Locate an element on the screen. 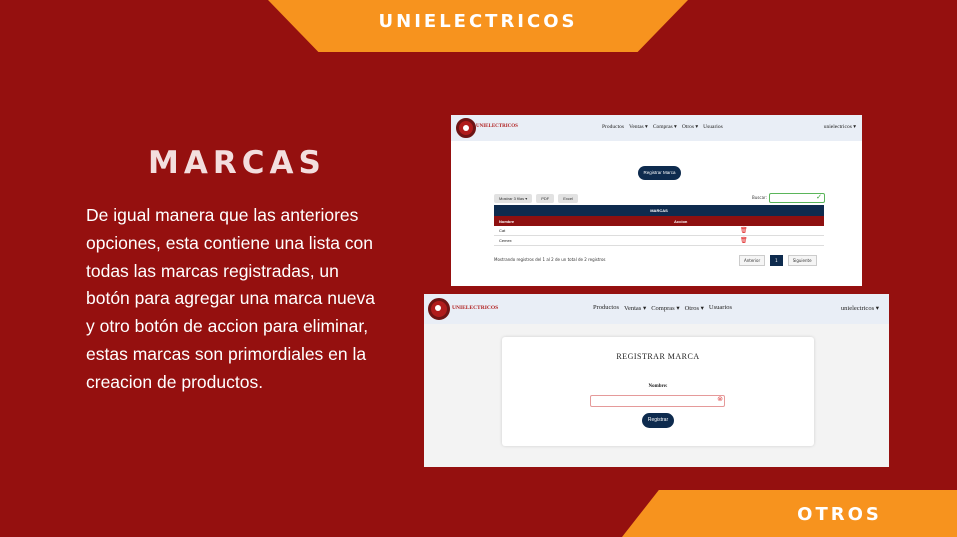  bottom-banner-text: OTROS is located at coordinates (839, 514).